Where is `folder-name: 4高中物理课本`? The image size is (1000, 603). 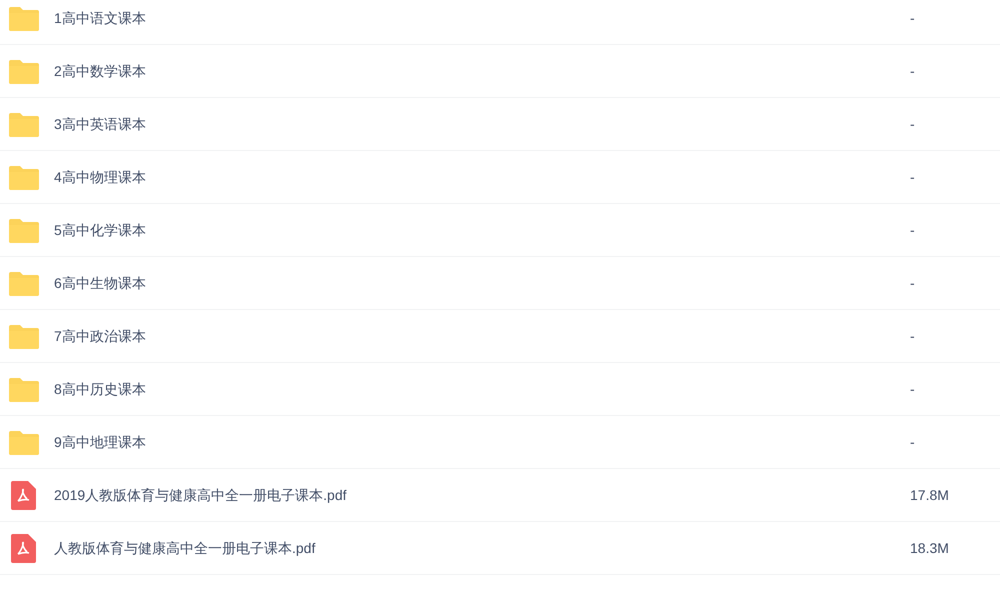 folder-name: 4高中物理课本 is located at coordinates (482, 177).